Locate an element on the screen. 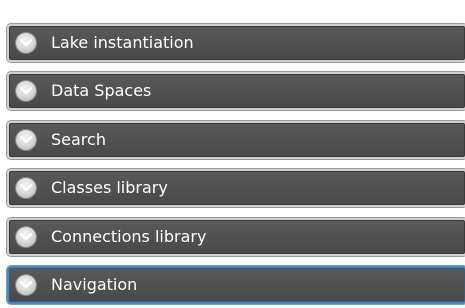 The width and height of the screenshot is (465, 308). accordion-item-classes-library: Classes library is located at coordinates (236, 188).